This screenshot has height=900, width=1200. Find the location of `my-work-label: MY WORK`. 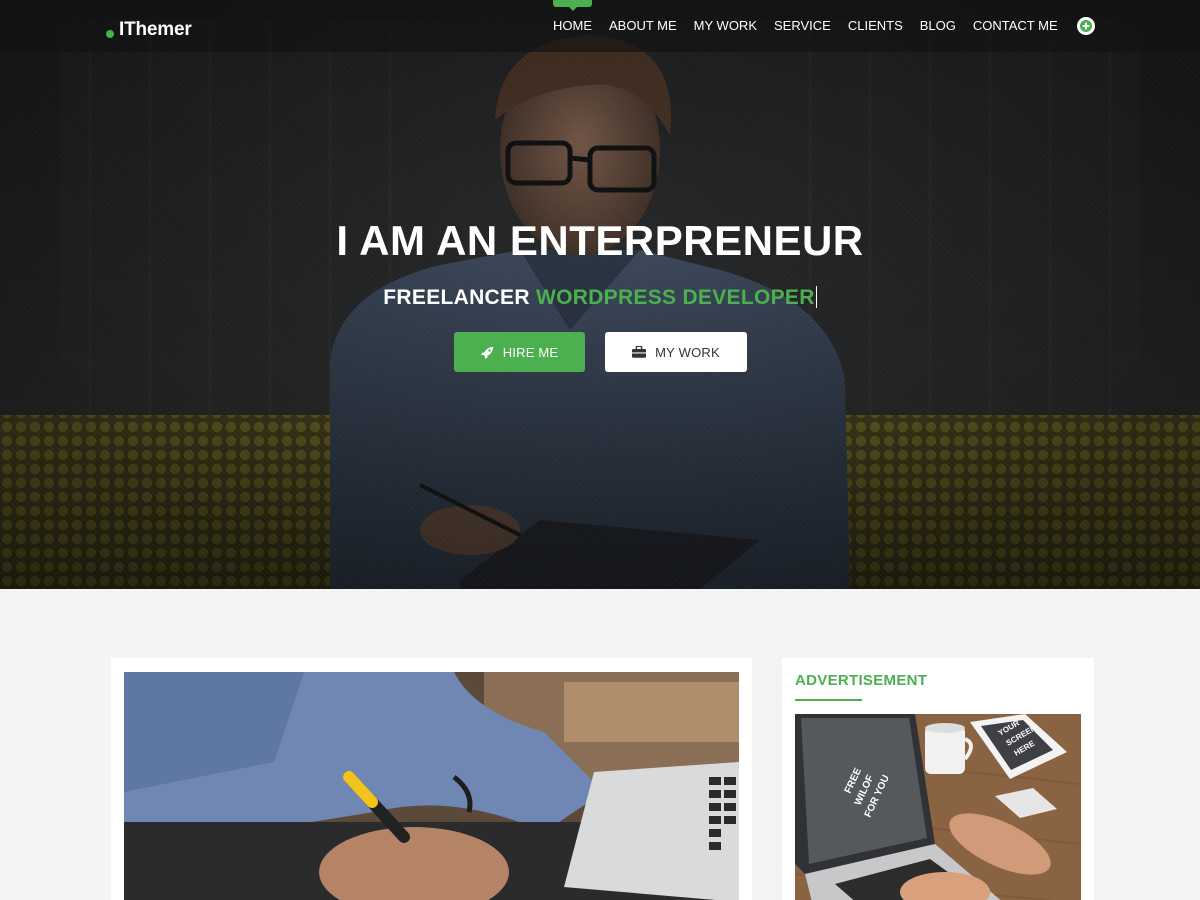

my-work-label: MY WORK is located at coordinates (687, 352).